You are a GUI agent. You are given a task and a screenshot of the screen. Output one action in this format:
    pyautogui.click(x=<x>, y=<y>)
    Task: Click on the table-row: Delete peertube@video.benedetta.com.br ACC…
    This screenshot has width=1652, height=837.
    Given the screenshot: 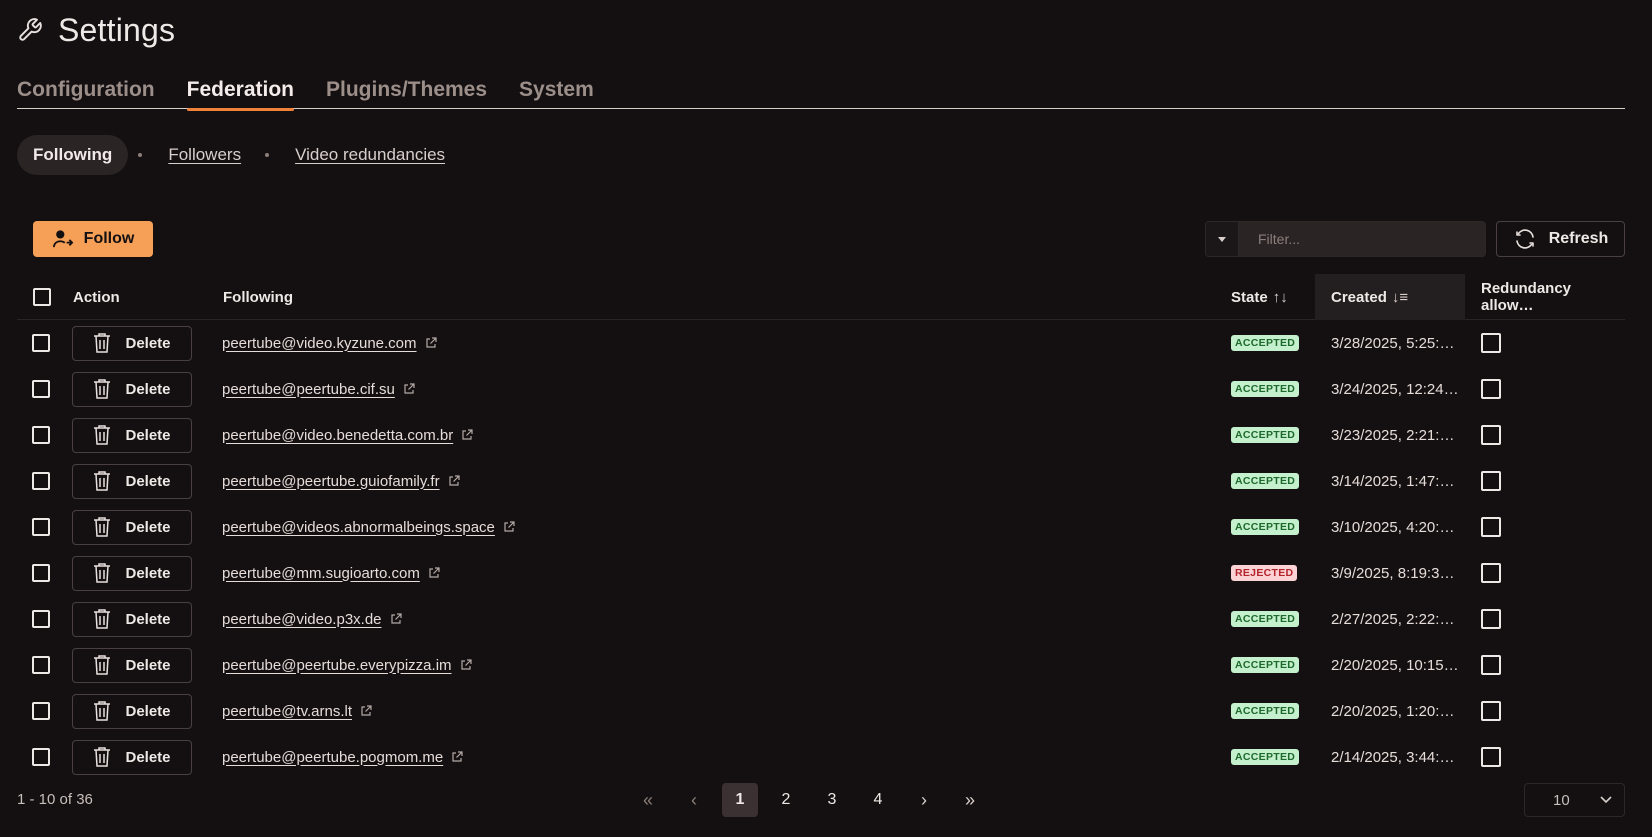 What is the action you would take?
    pyautogui.click(x=821, y=435)
    